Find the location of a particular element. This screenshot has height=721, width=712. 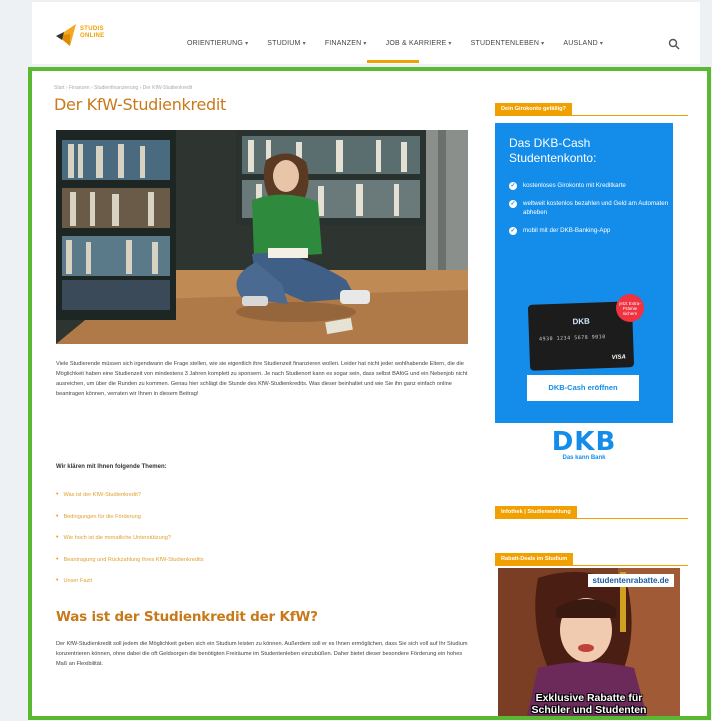

site-logo: STUDIS ONLINE is located at coordinates (86, 37).